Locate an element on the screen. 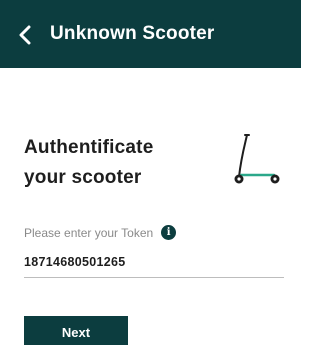 The width and height of the screenshot is (320, 345). token-input is located at coordinates (154, 265).